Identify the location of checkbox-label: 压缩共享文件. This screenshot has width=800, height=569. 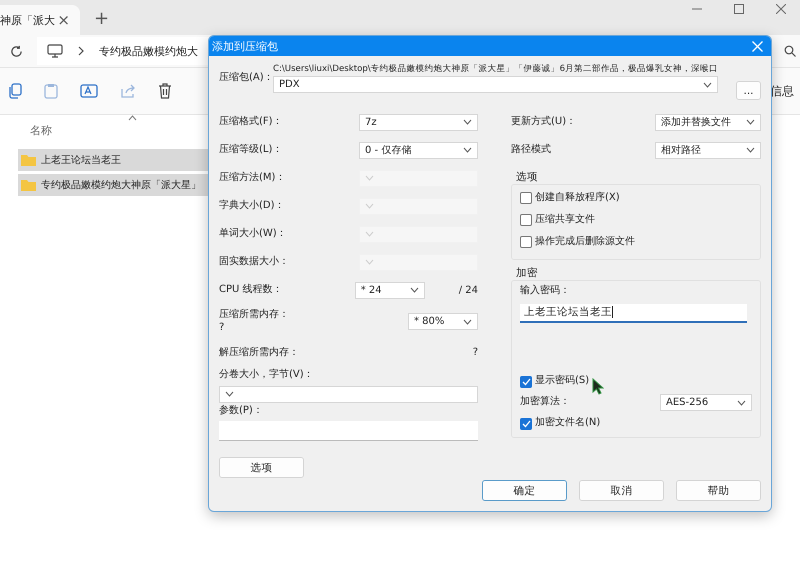
(565, 220).